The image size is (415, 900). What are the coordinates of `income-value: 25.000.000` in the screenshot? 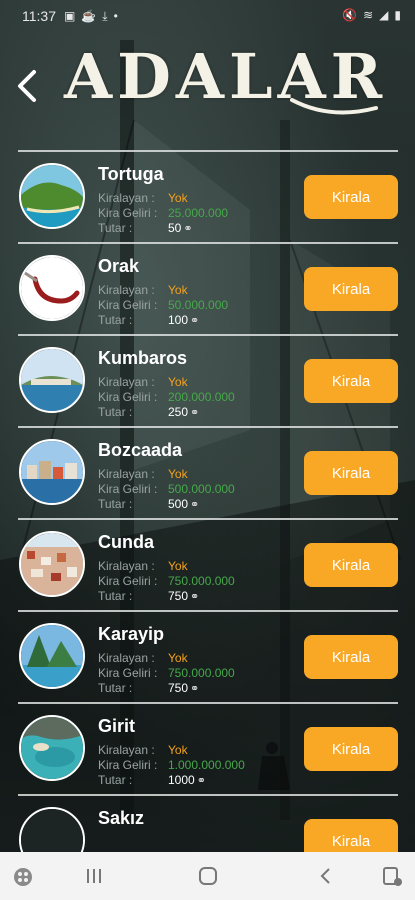 It's located at (198, 213).